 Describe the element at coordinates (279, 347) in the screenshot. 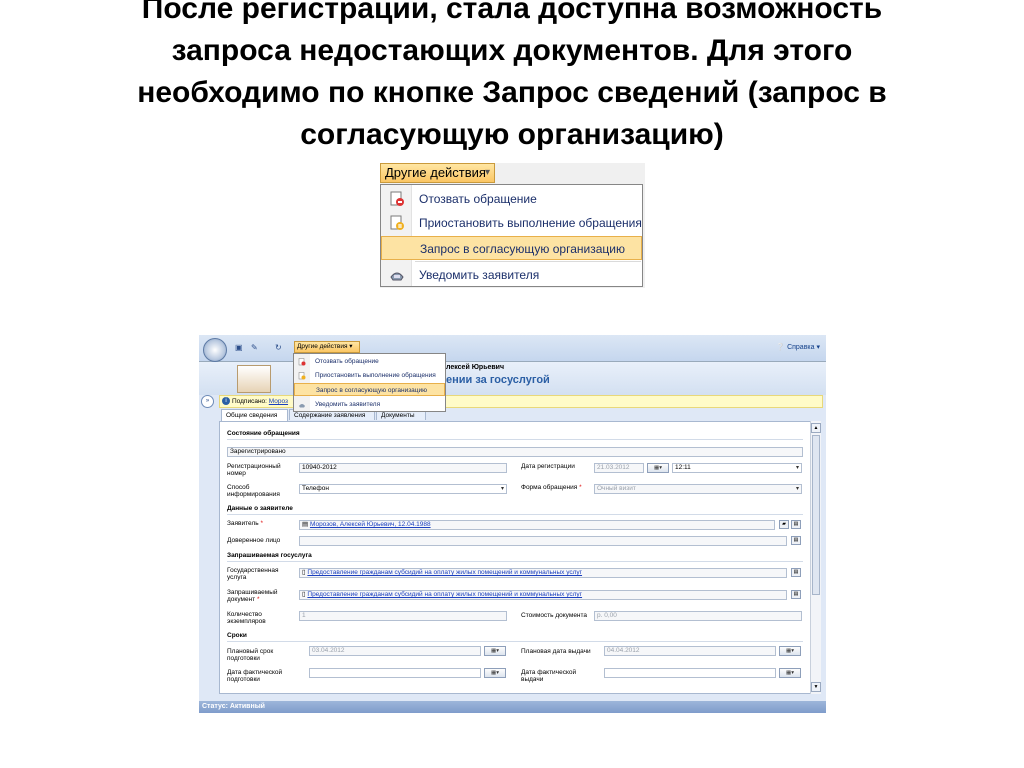

I see `refresh-icon: ↻` at that location.